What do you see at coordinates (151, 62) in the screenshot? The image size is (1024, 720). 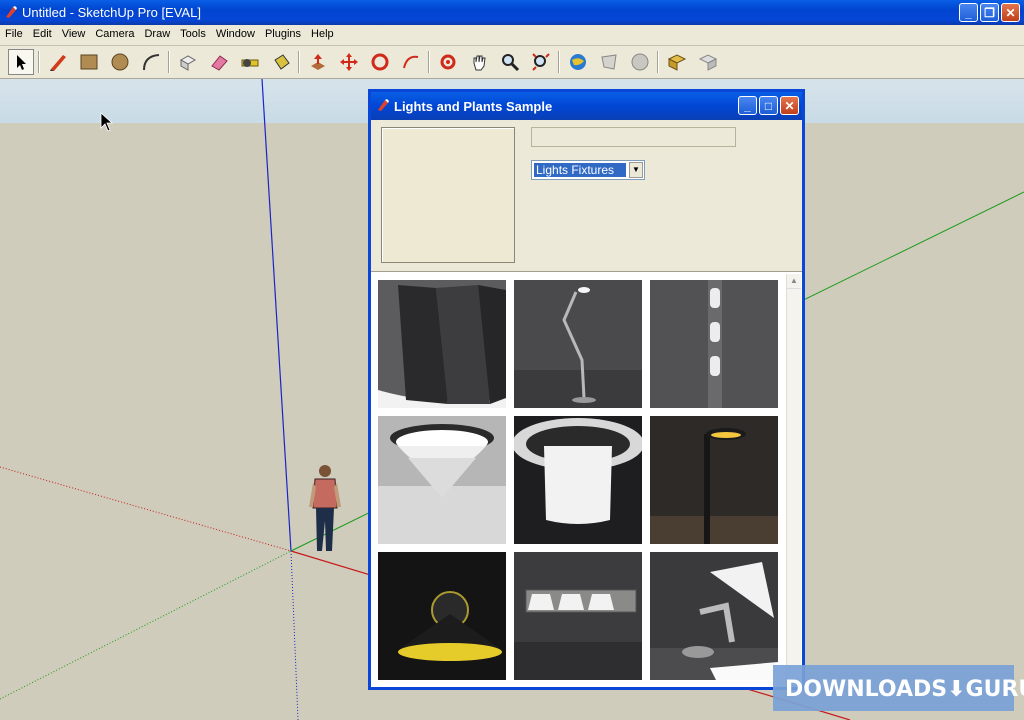 I see `arc-icon` at bounding box center [151, 62].